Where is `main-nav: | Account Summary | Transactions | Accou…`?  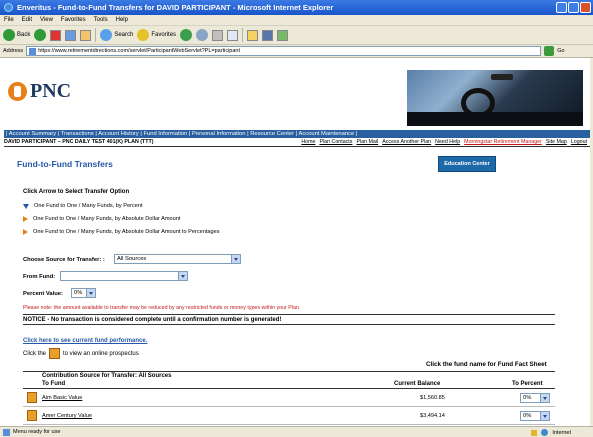 main-nav: | Account Summary | Transactions | Accou… is located at coordinates (297, 134).